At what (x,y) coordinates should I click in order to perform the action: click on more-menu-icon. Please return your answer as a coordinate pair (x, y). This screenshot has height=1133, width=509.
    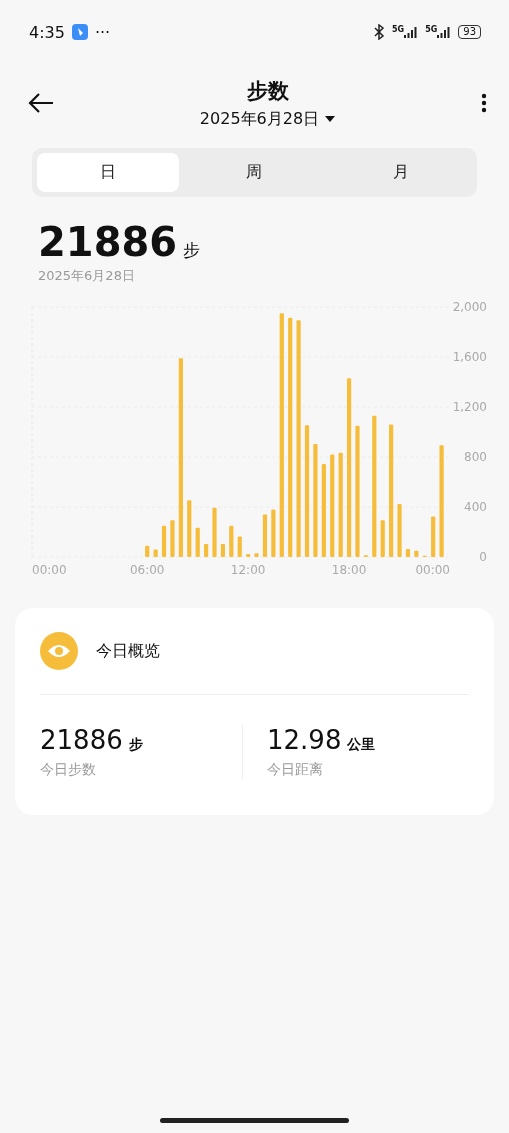
    Looking at the image, I should click on (484, 103).